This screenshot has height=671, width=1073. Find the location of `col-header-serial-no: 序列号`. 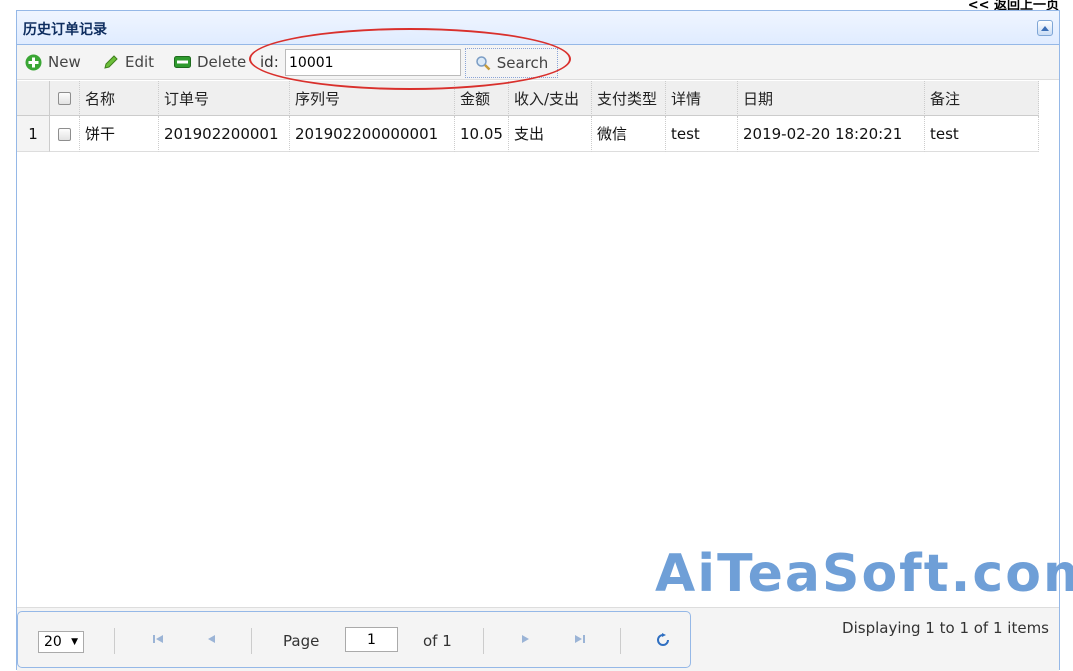

col-header-serial-no: 序列号 is located at coordinates (372, 98).